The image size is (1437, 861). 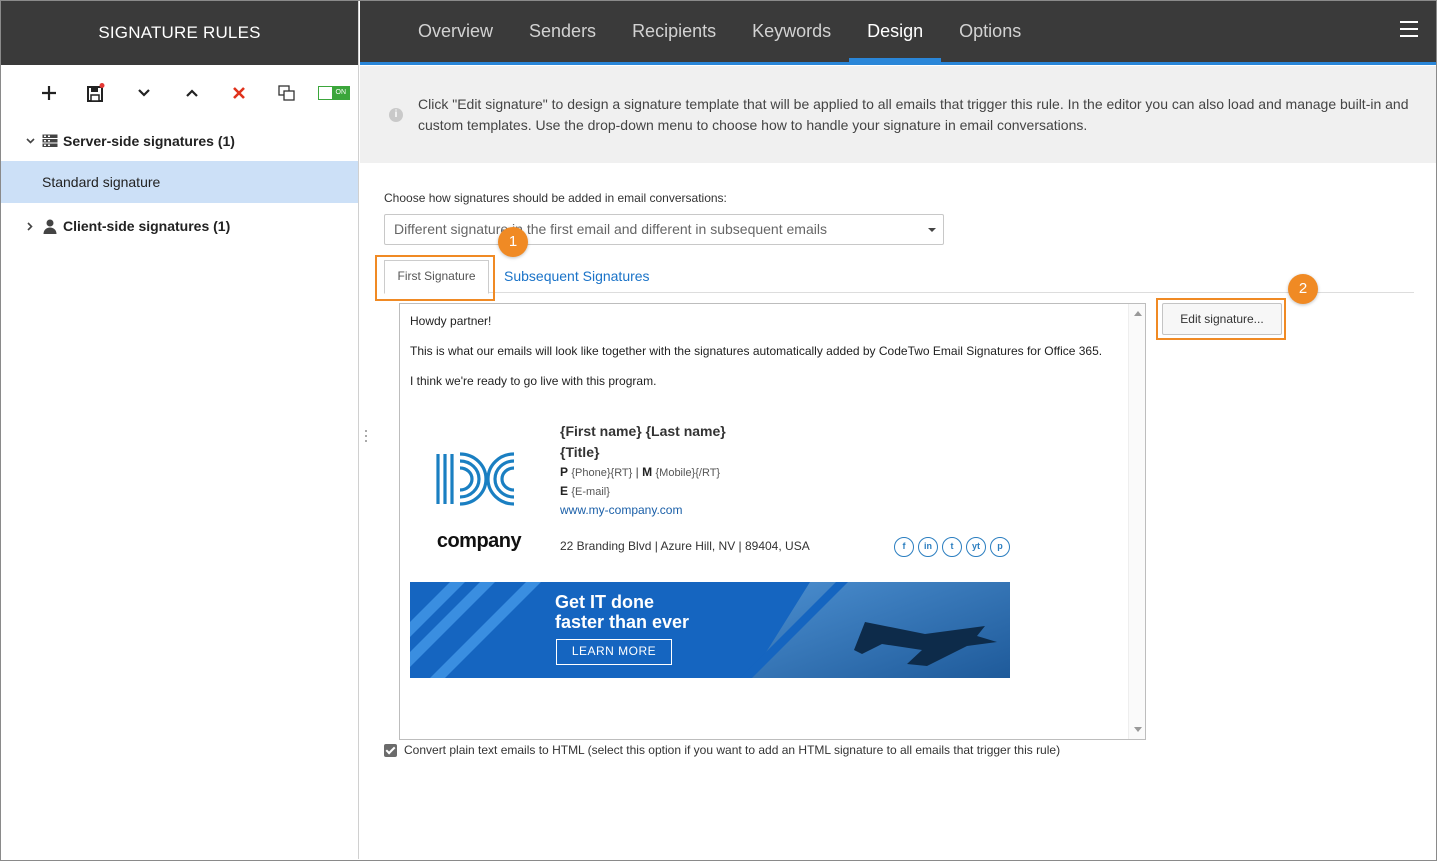 What do you see at coordinates (149, 141) in the screenshot?
I see `tree-group-label: Server-side signatures (1)` at bounding box center [149, 141].